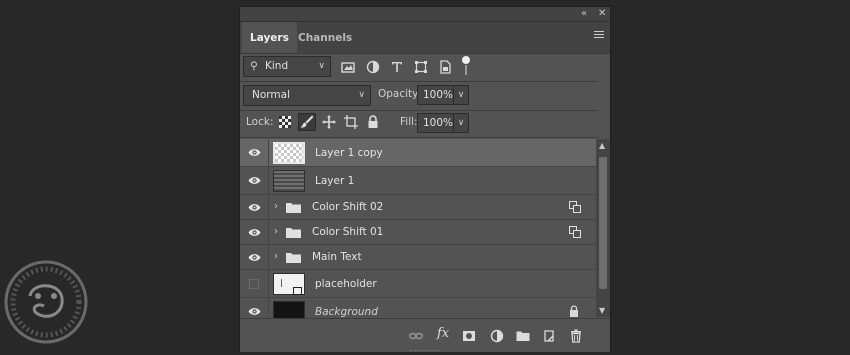 This screenshot has height=355, width=850. I want to click on thumbnail-glyph: ❘, so click(281, 282).